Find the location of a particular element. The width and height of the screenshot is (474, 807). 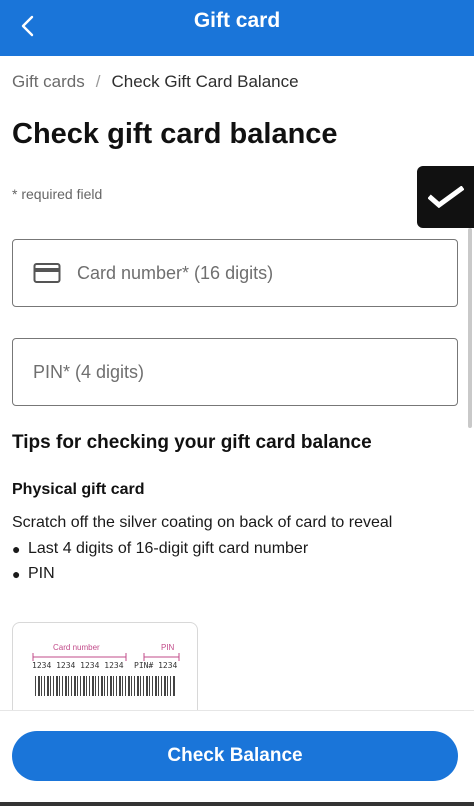

checkmark-icon is located at coordinates (445, 197).